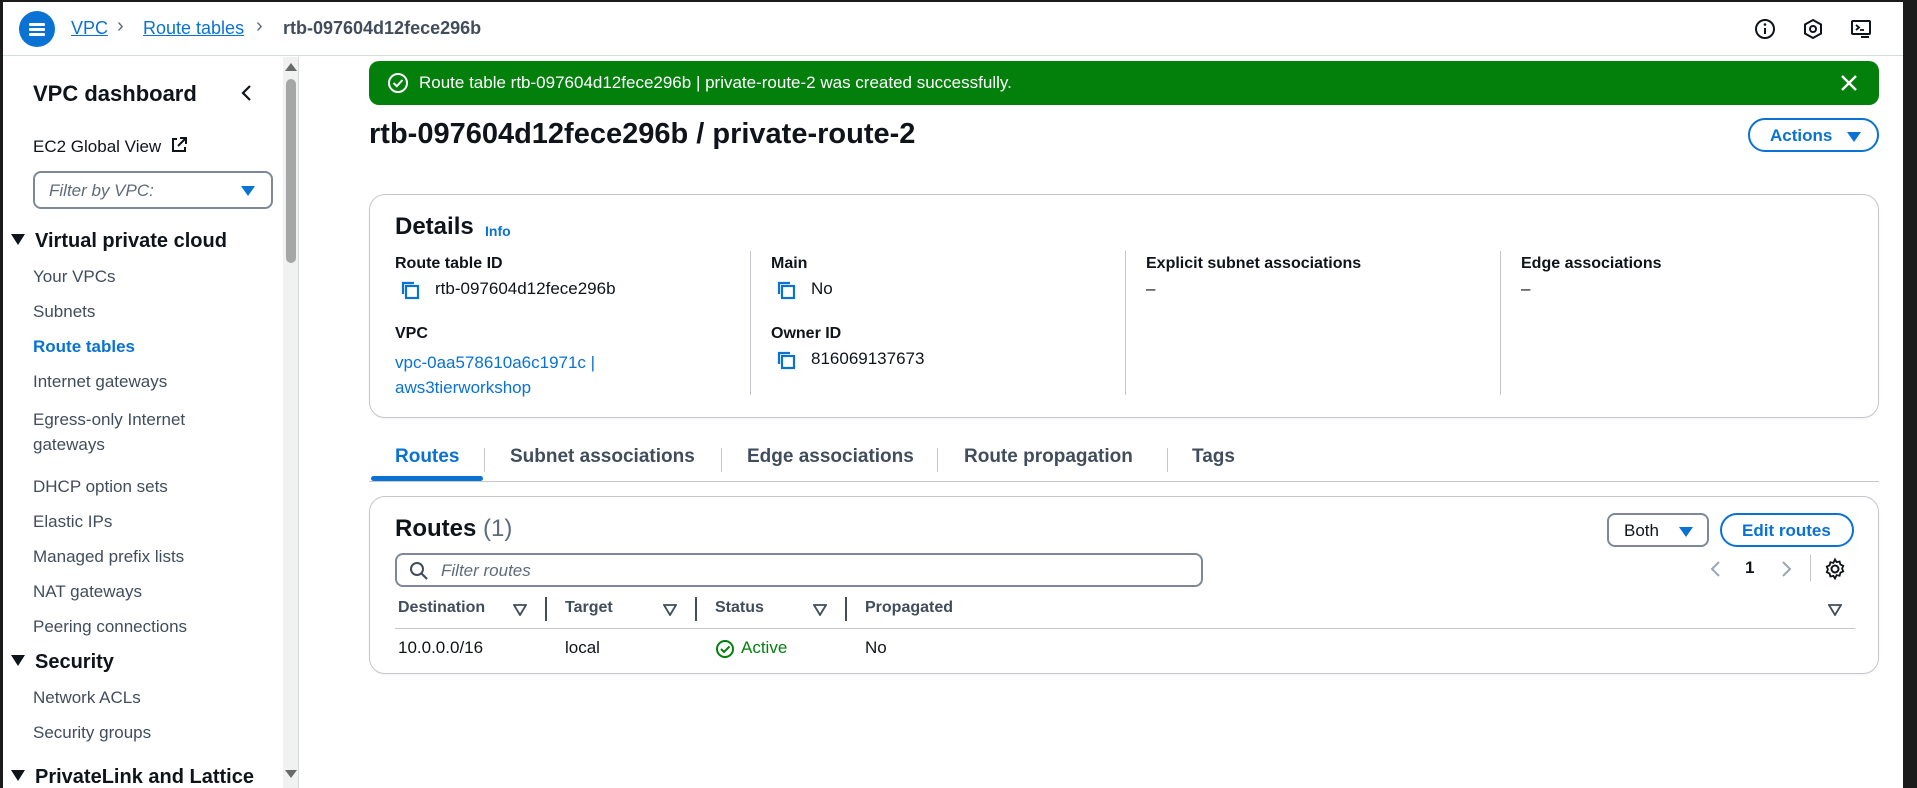 This screenshot has width=1917, height=788. What do you see at coordinates (441, 647) in the screenshot?
I see `cell-destination: 10.0.0.0/16` at bounding box center [441, 647].